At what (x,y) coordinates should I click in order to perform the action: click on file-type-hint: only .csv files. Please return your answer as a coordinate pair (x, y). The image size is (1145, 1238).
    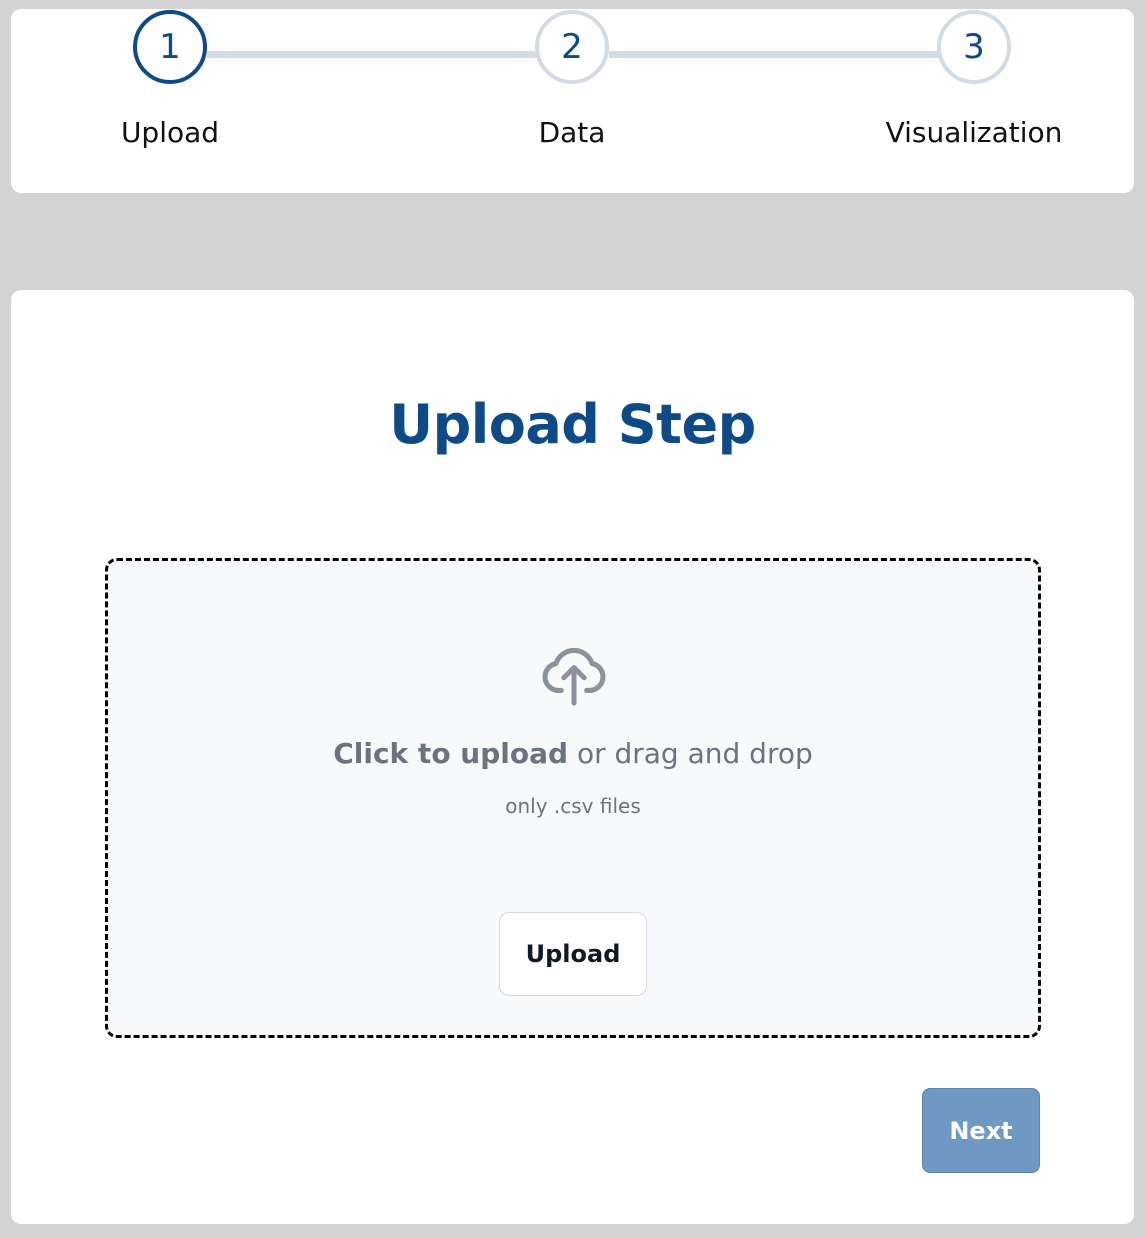
    Looking at the image, I should click on (573, 806).